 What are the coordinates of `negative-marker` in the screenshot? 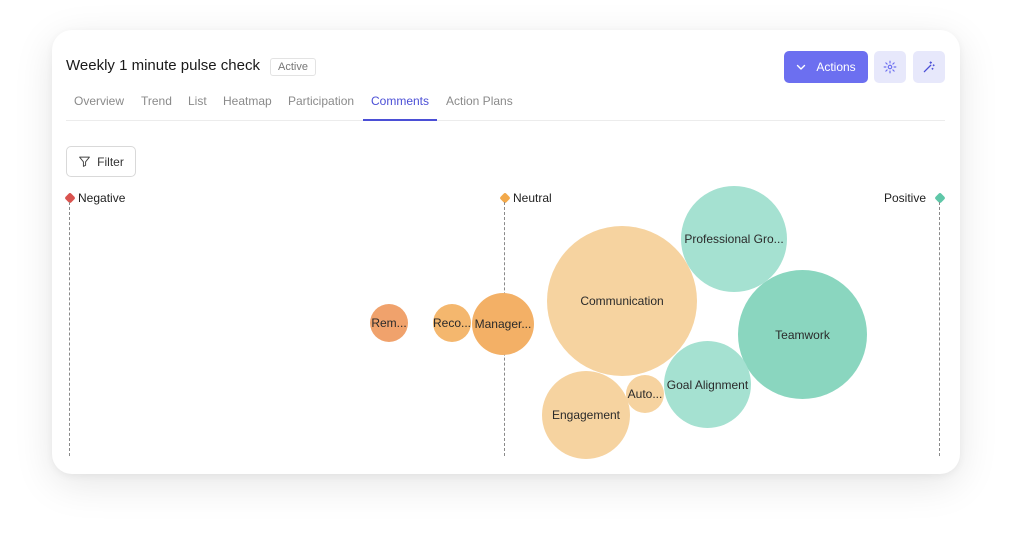 It's located at (70, 198).